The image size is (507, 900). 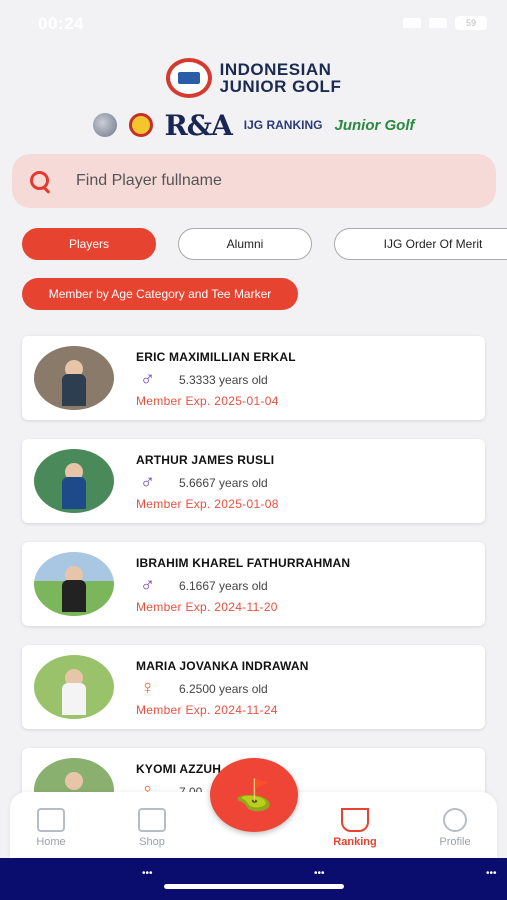 What do you see at coordinates (243, 563) in the screenshot?
I see `player-name: IBRAHIM KHAREL FATHURRAHMAN` at bounding box center [243, 563].